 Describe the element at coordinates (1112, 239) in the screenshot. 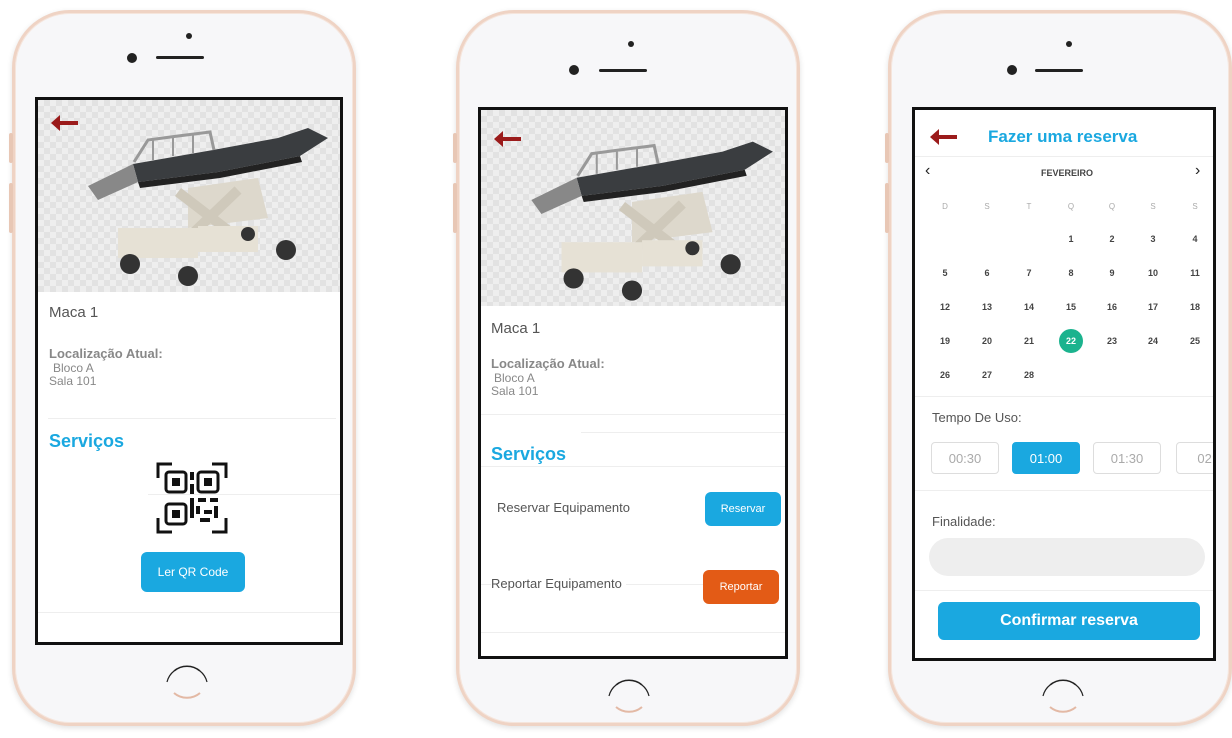

I see `calendar-day: 2` at that location.